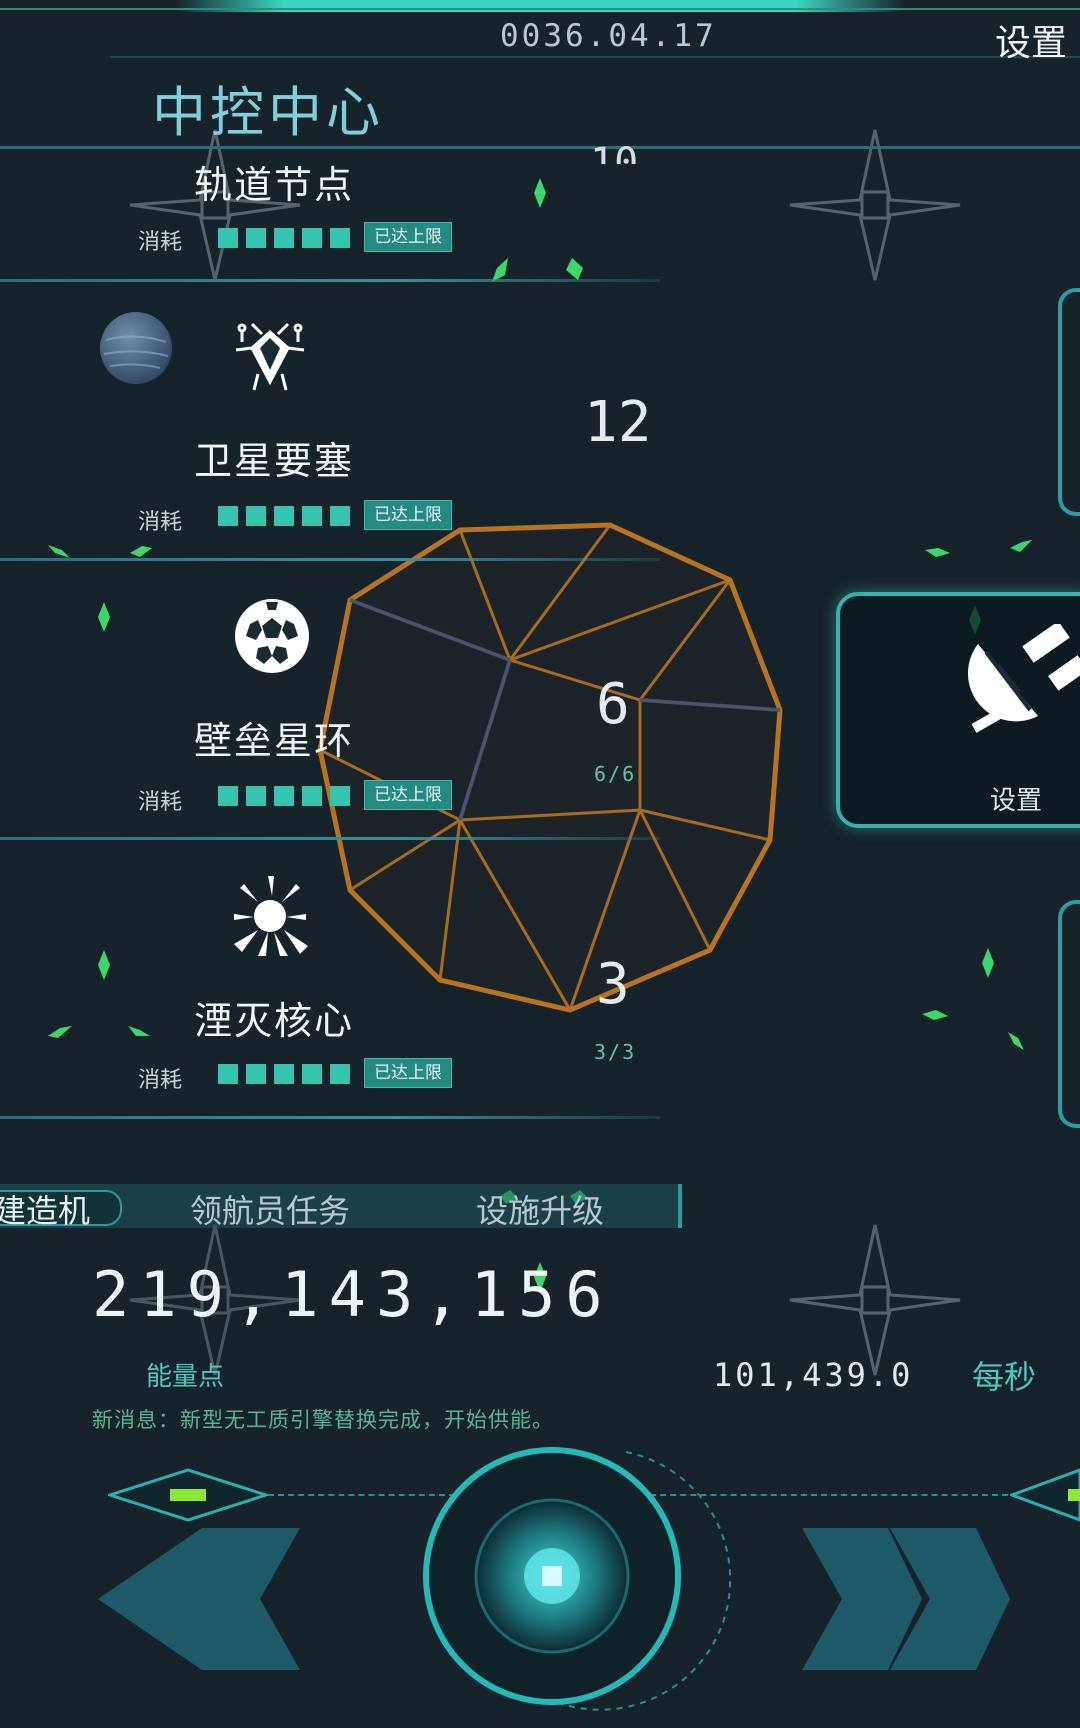 The width and height of the screenshot is (1080, 1728). Describe the element at coordinates (270, 1209) in the screenshot. I see `tab-navigator-missions: 领航员任务` at that location.